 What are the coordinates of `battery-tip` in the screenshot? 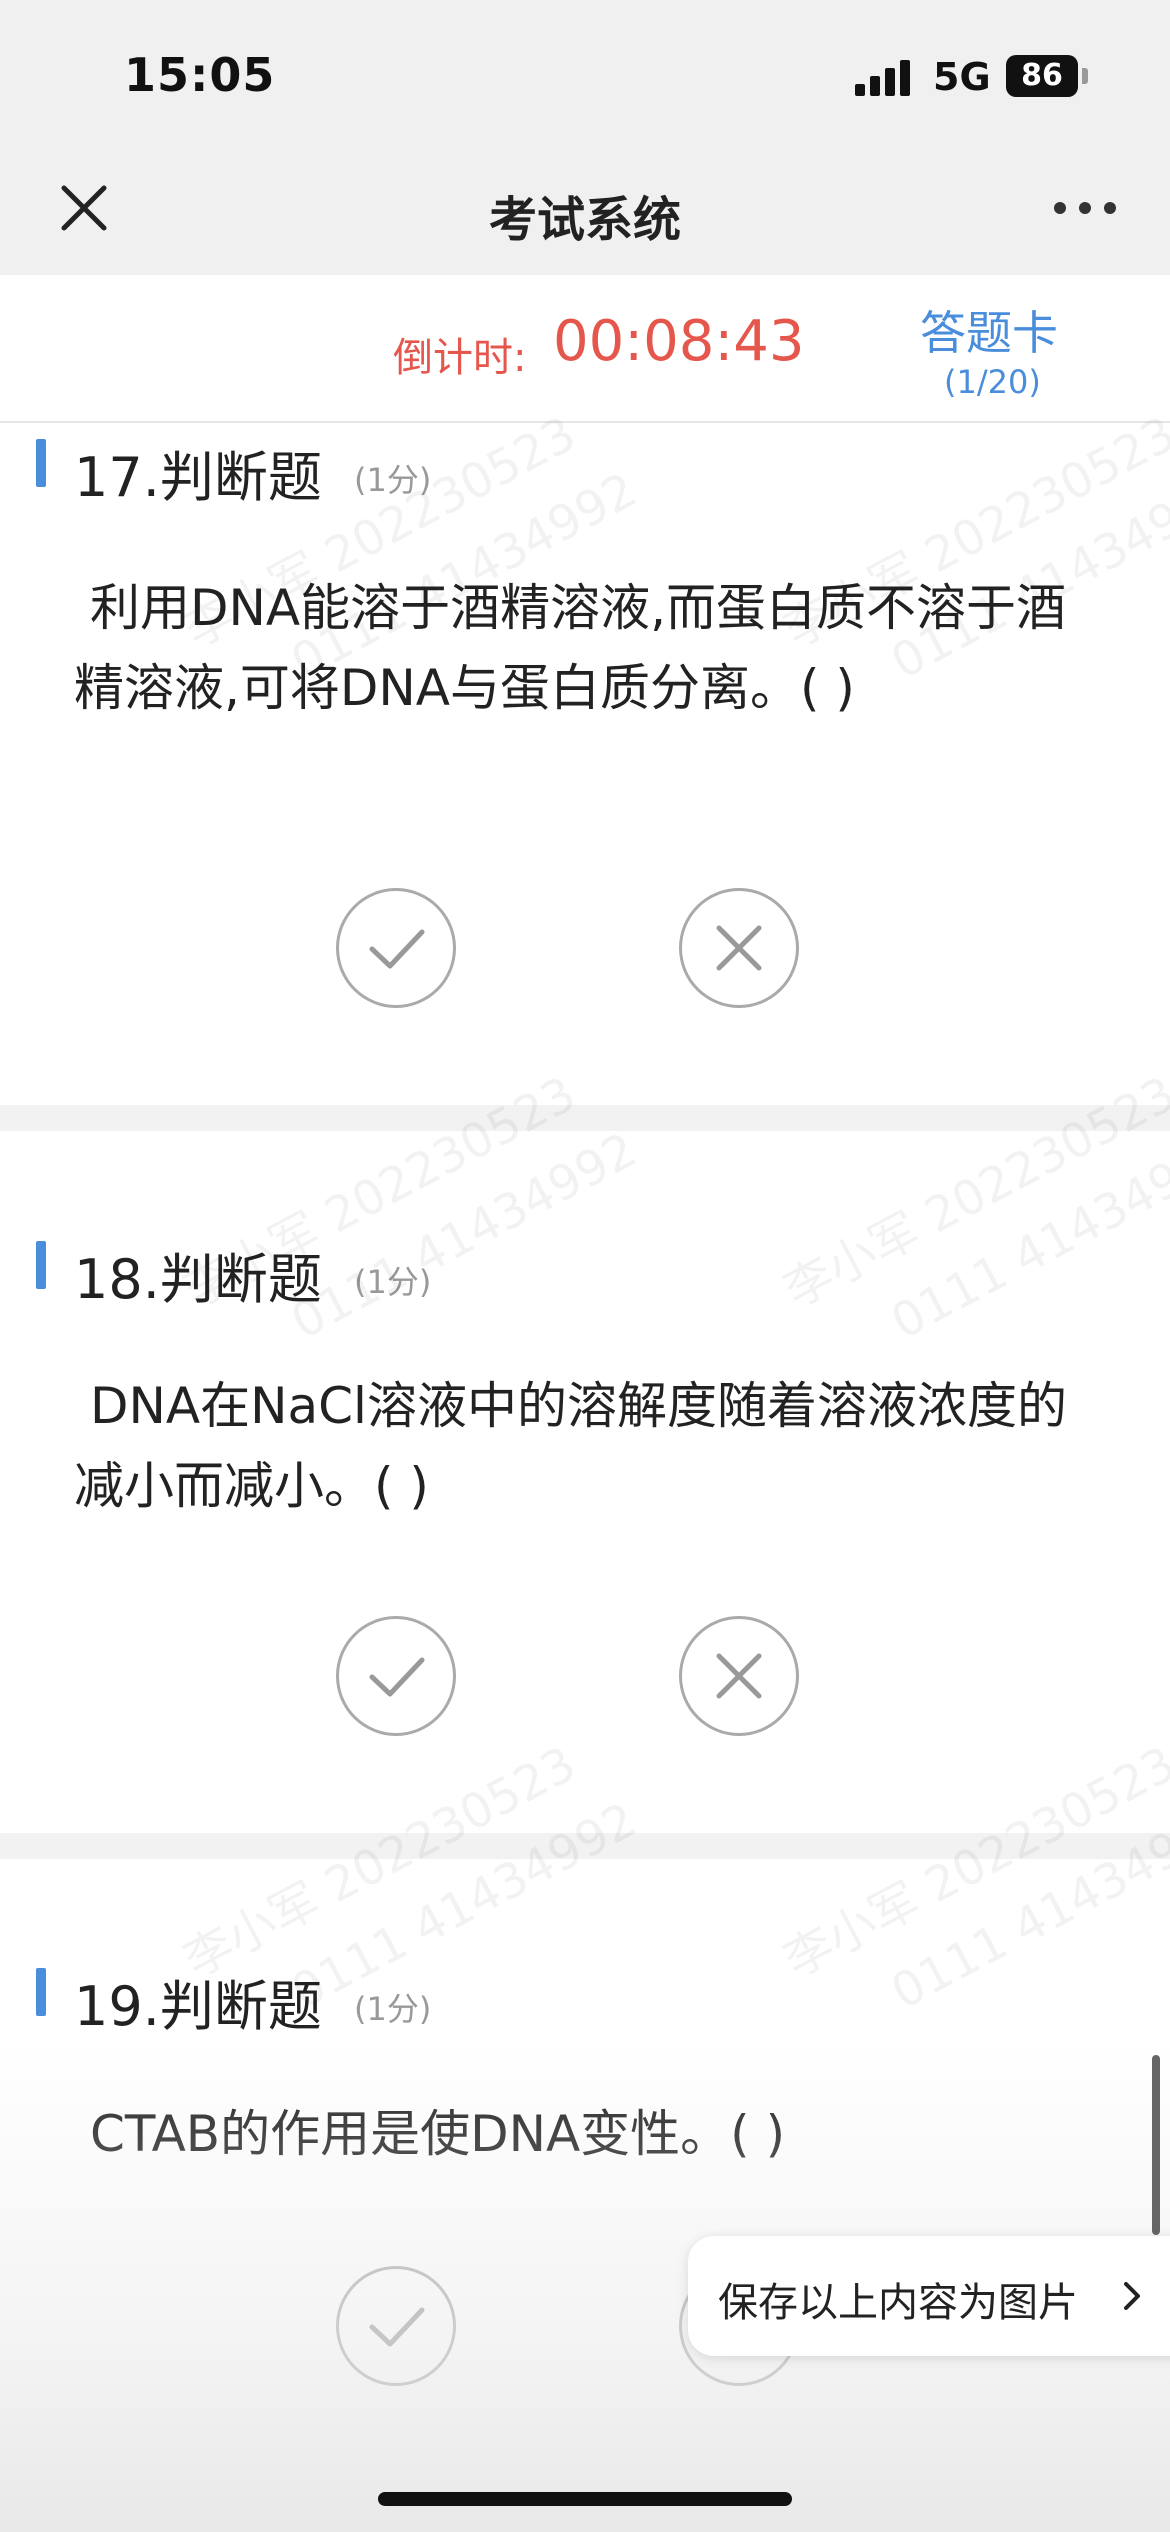 It's located at (1085, 76).